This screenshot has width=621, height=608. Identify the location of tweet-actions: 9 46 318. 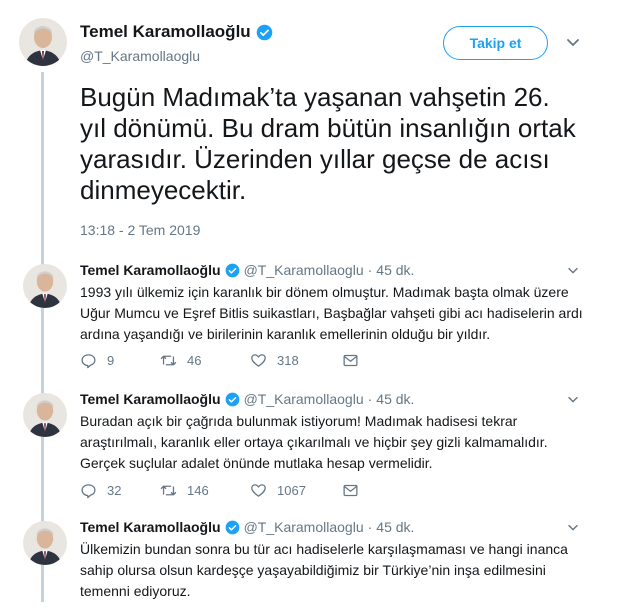
(219, 360).